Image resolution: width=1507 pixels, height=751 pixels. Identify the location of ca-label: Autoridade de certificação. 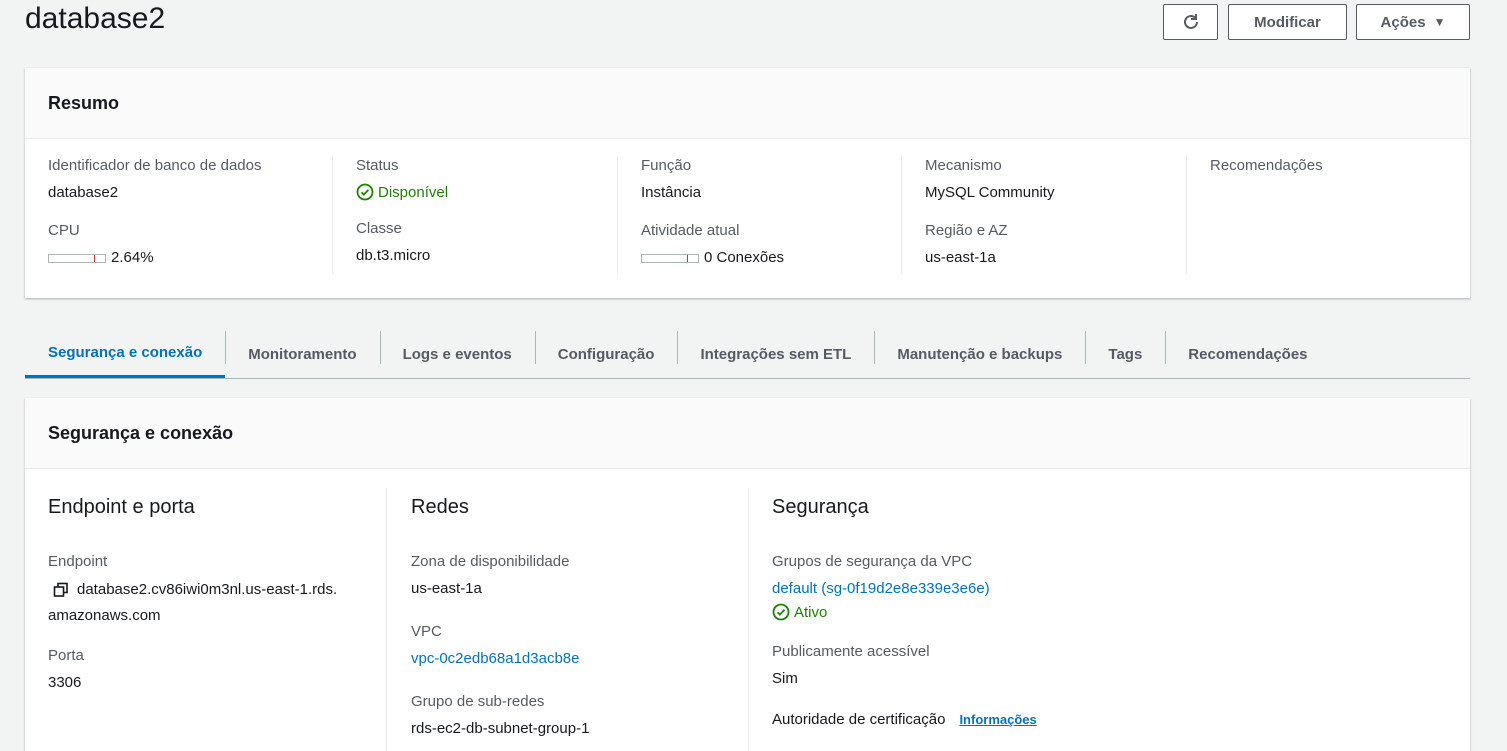
(859, 719).